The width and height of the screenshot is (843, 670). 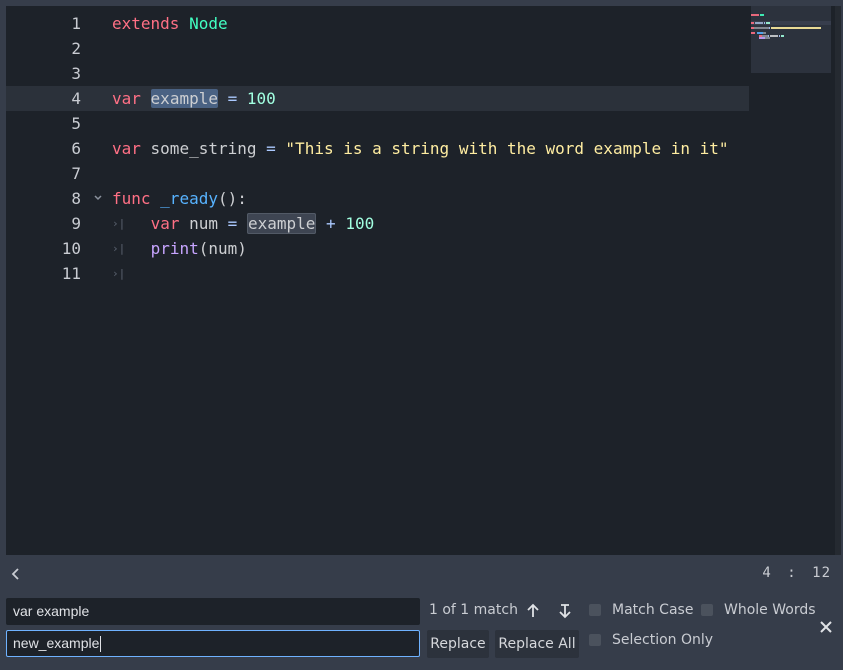 What do you see at coordinates (595, 610) in the screenshot?
I see `match-case-box` at bounding box center [595, 610].